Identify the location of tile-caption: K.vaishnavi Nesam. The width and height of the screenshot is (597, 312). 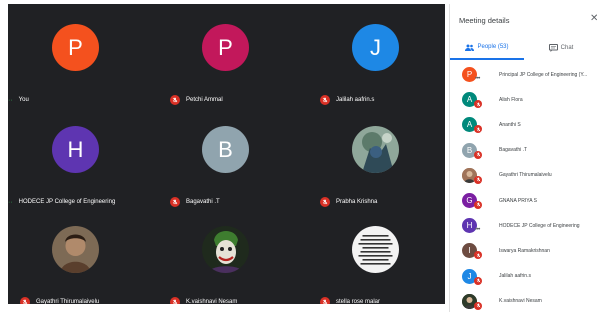
(235, 300).